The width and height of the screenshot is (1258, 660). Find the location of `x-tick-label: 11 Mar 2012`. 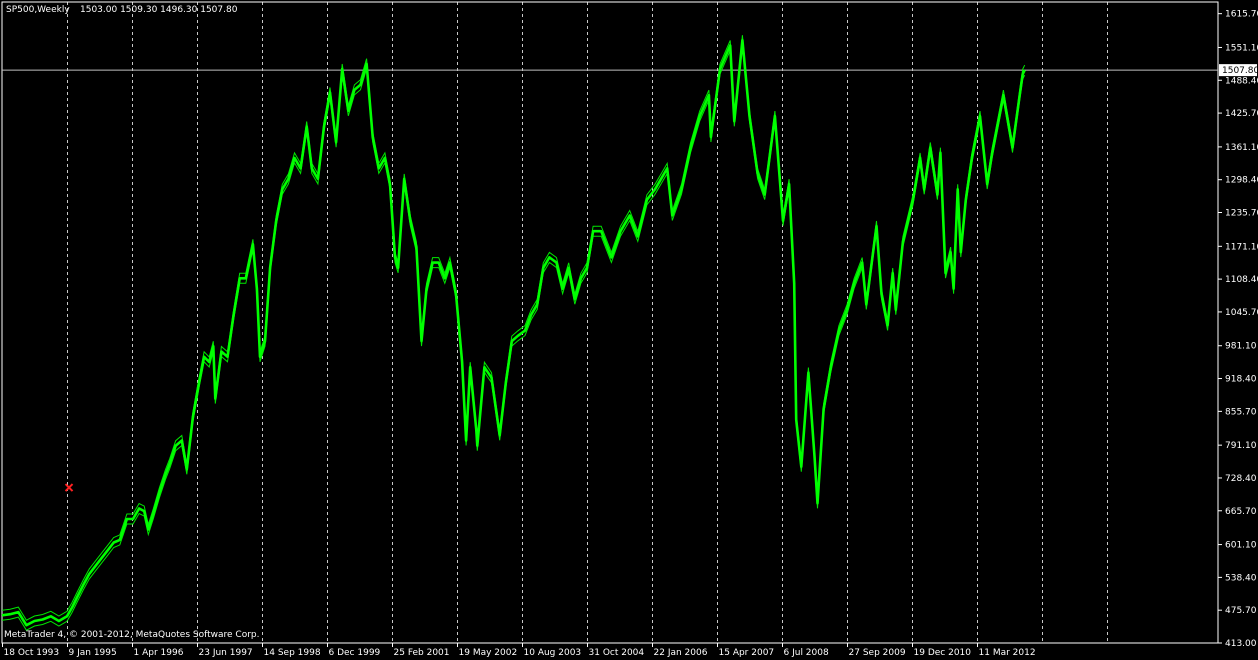

x-tick-label: 11 Mar 2012 is located at coordinates (1007, 653).